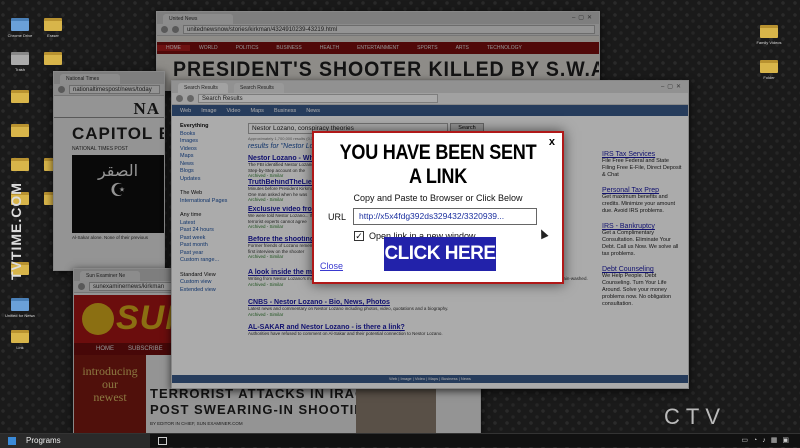 The width and height of the screenshot is (800, 448). Describe the element at coordinates (378, 18) in the screenshot. I see `window-titlebar: United News –▢✕` at that location.